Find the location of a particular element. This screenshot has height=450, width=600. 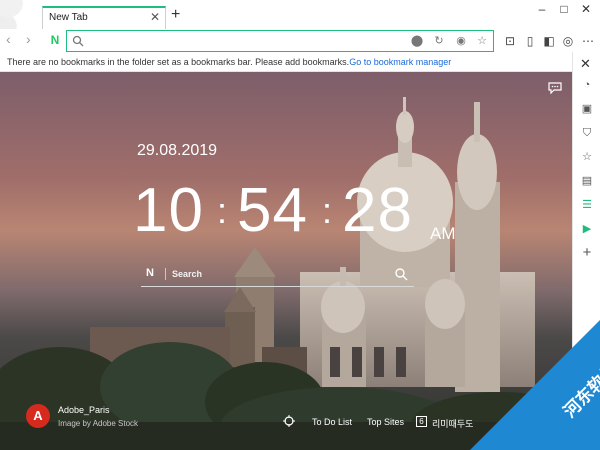

feedback-icon is located at coordinates (555, 88).